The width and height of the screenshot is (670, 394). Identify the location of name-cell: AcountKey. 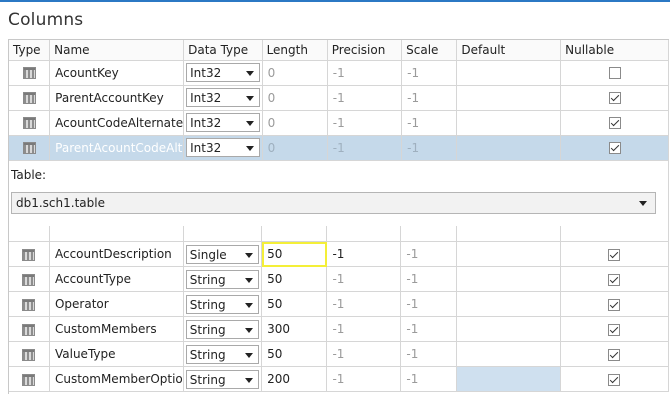
(117, 73).